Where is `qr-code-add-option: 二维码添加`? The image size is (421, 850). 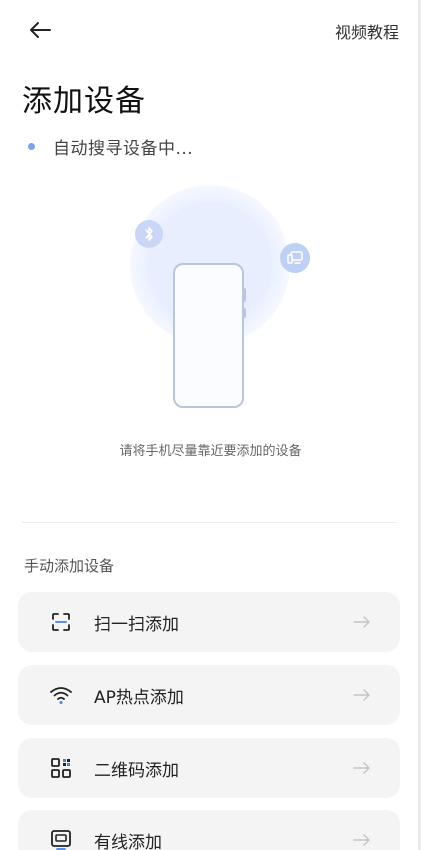 qr-code-add-option: 二维码添加 is located at coordinates (209, 768).